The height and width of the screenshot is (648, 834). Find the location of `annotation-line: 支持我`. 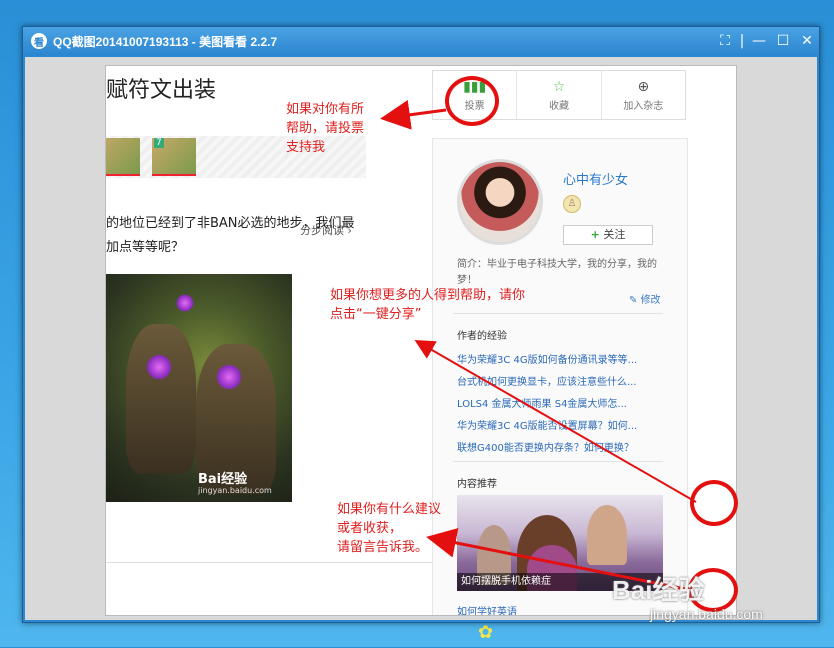

annotation-line: 支持我 is located at coordinates (306, 147).